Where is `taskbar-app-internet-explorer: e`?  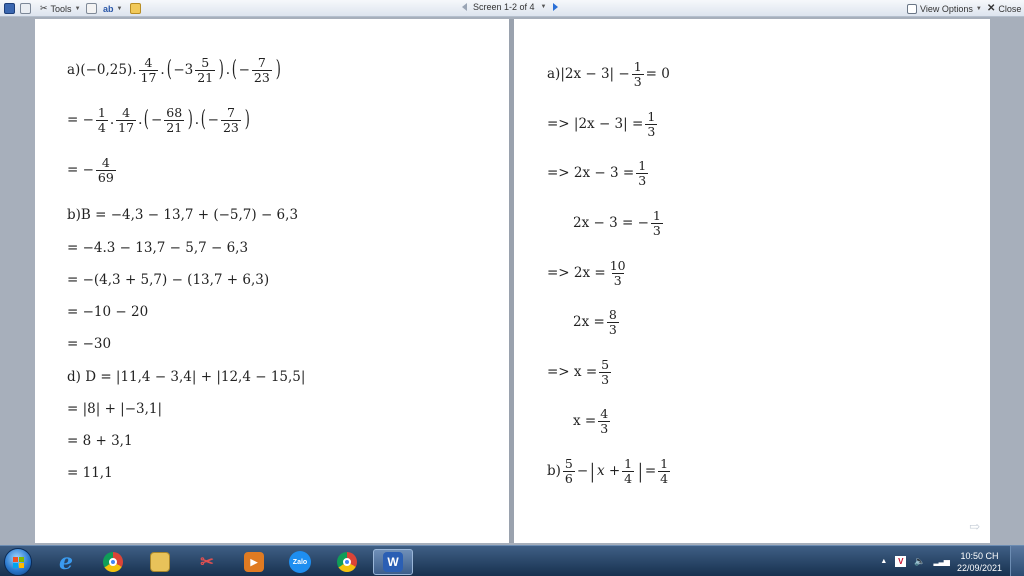 taskbar-app-internet-explorer: e is located at coordinates (66, 562).